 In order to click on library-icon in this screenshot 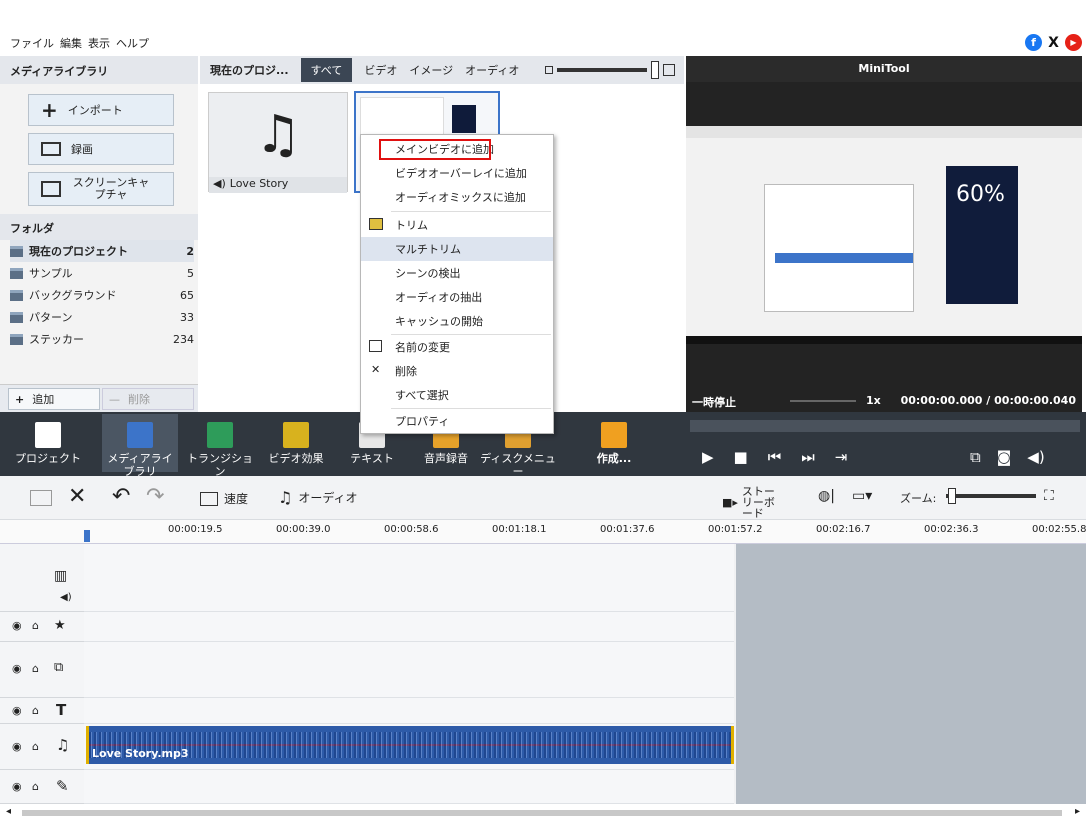, I will do `click(140, 435)`.